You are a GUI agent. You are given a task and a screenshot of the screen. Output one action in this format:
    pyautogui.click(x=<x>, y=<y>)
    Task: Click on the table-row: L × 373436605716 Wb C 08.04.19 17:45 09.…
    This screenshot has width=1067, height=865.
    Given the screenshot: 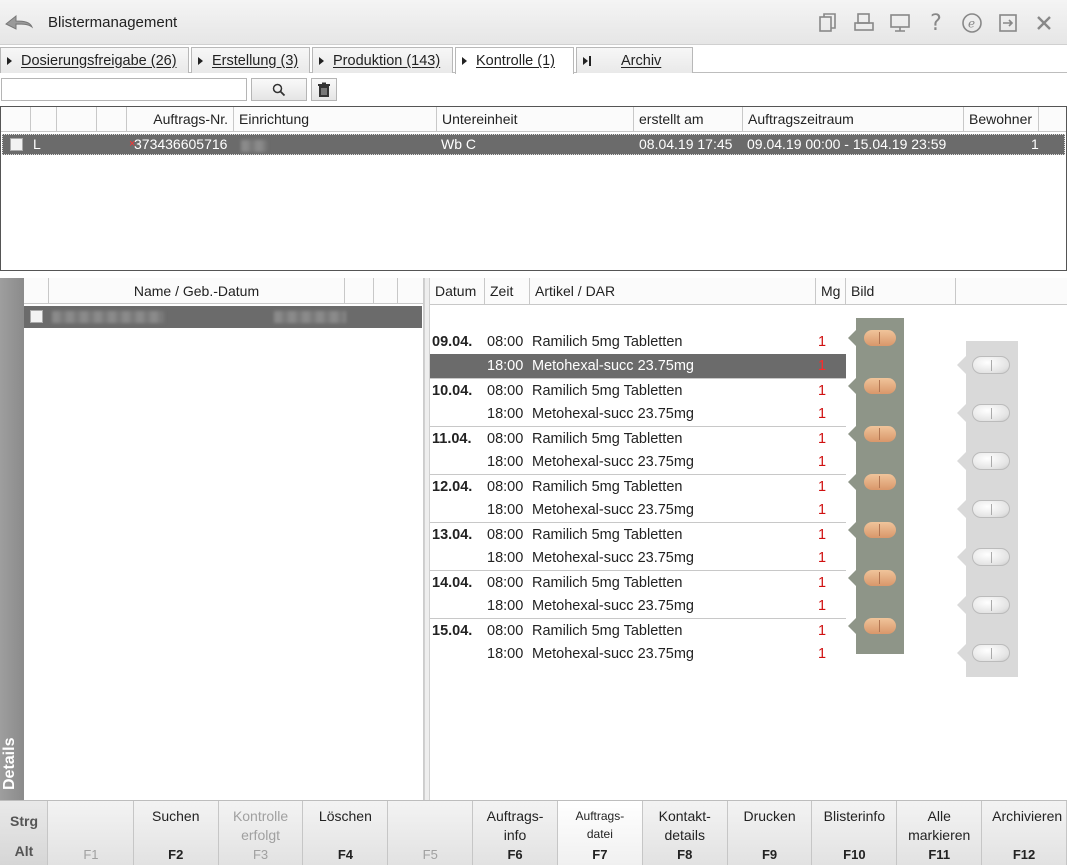 What is the action you would take?
    pyautogui.click(x=533, y=144)
    